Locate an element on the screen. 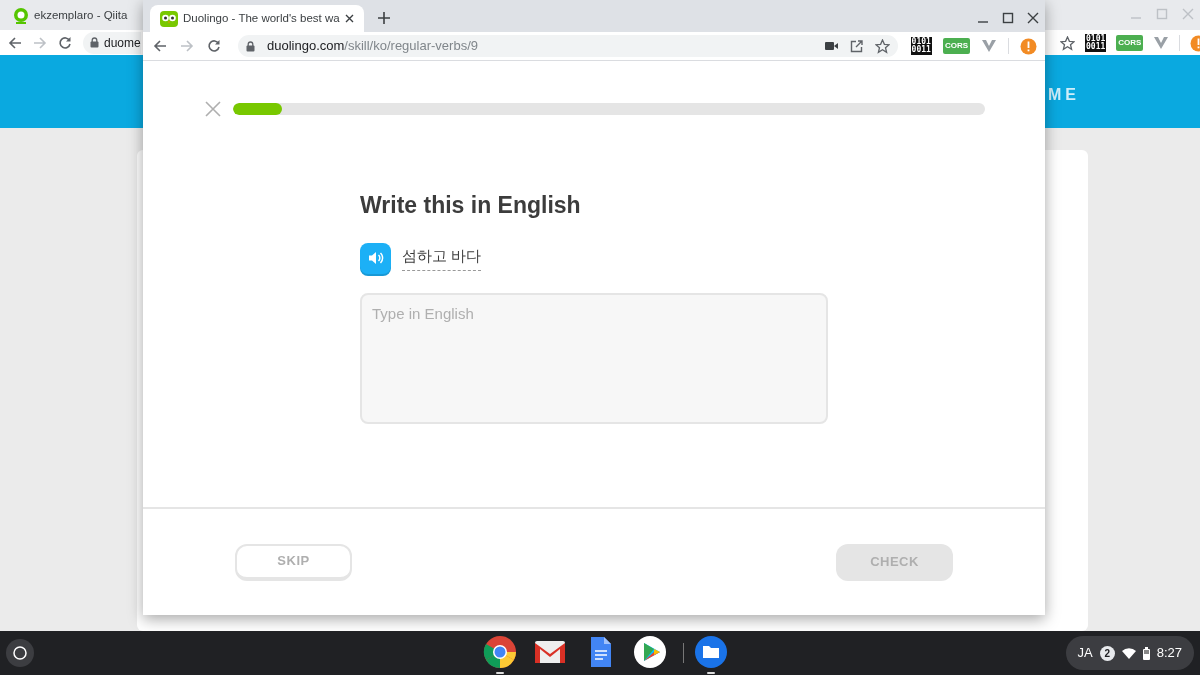 This screenshot has width=1200, height=675. qiita-logo-icon is located at coordinates (21, 15).